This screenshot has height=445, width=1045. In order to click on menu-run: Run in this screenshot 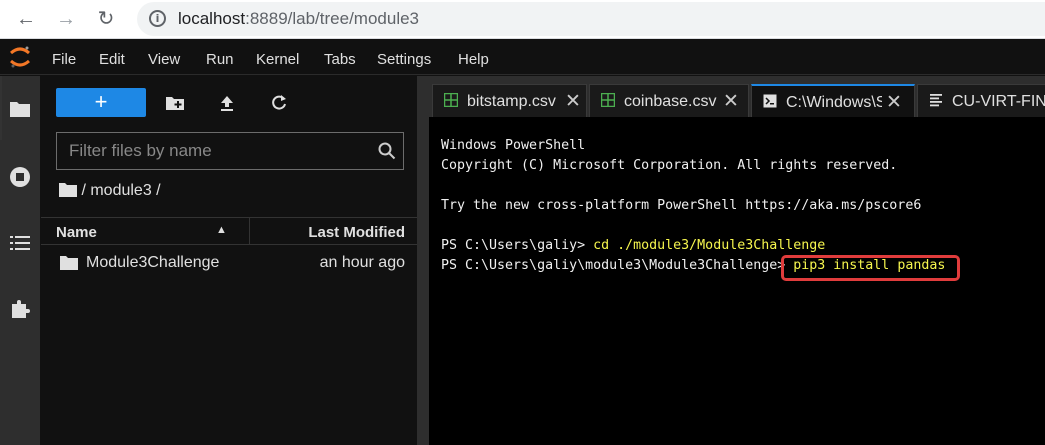, I will do `click(220, 59)`.